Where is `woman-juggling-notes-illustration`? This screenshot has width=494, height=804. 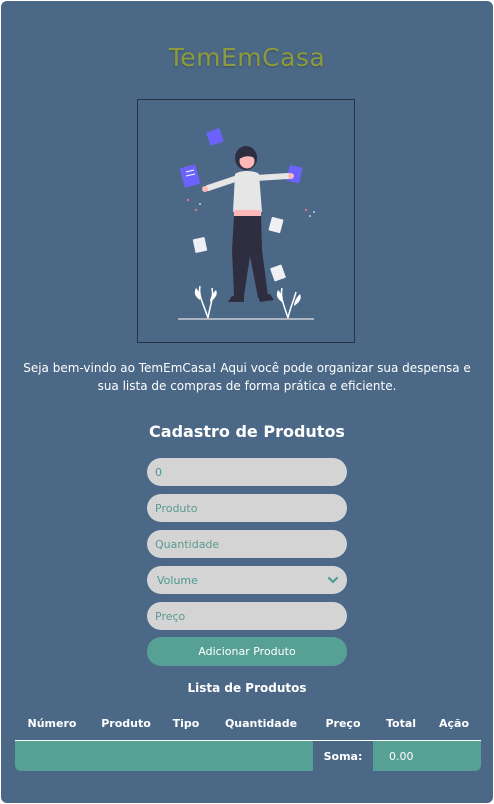 woman-juggling-notes-illustration is located at coordinates (246, 224).